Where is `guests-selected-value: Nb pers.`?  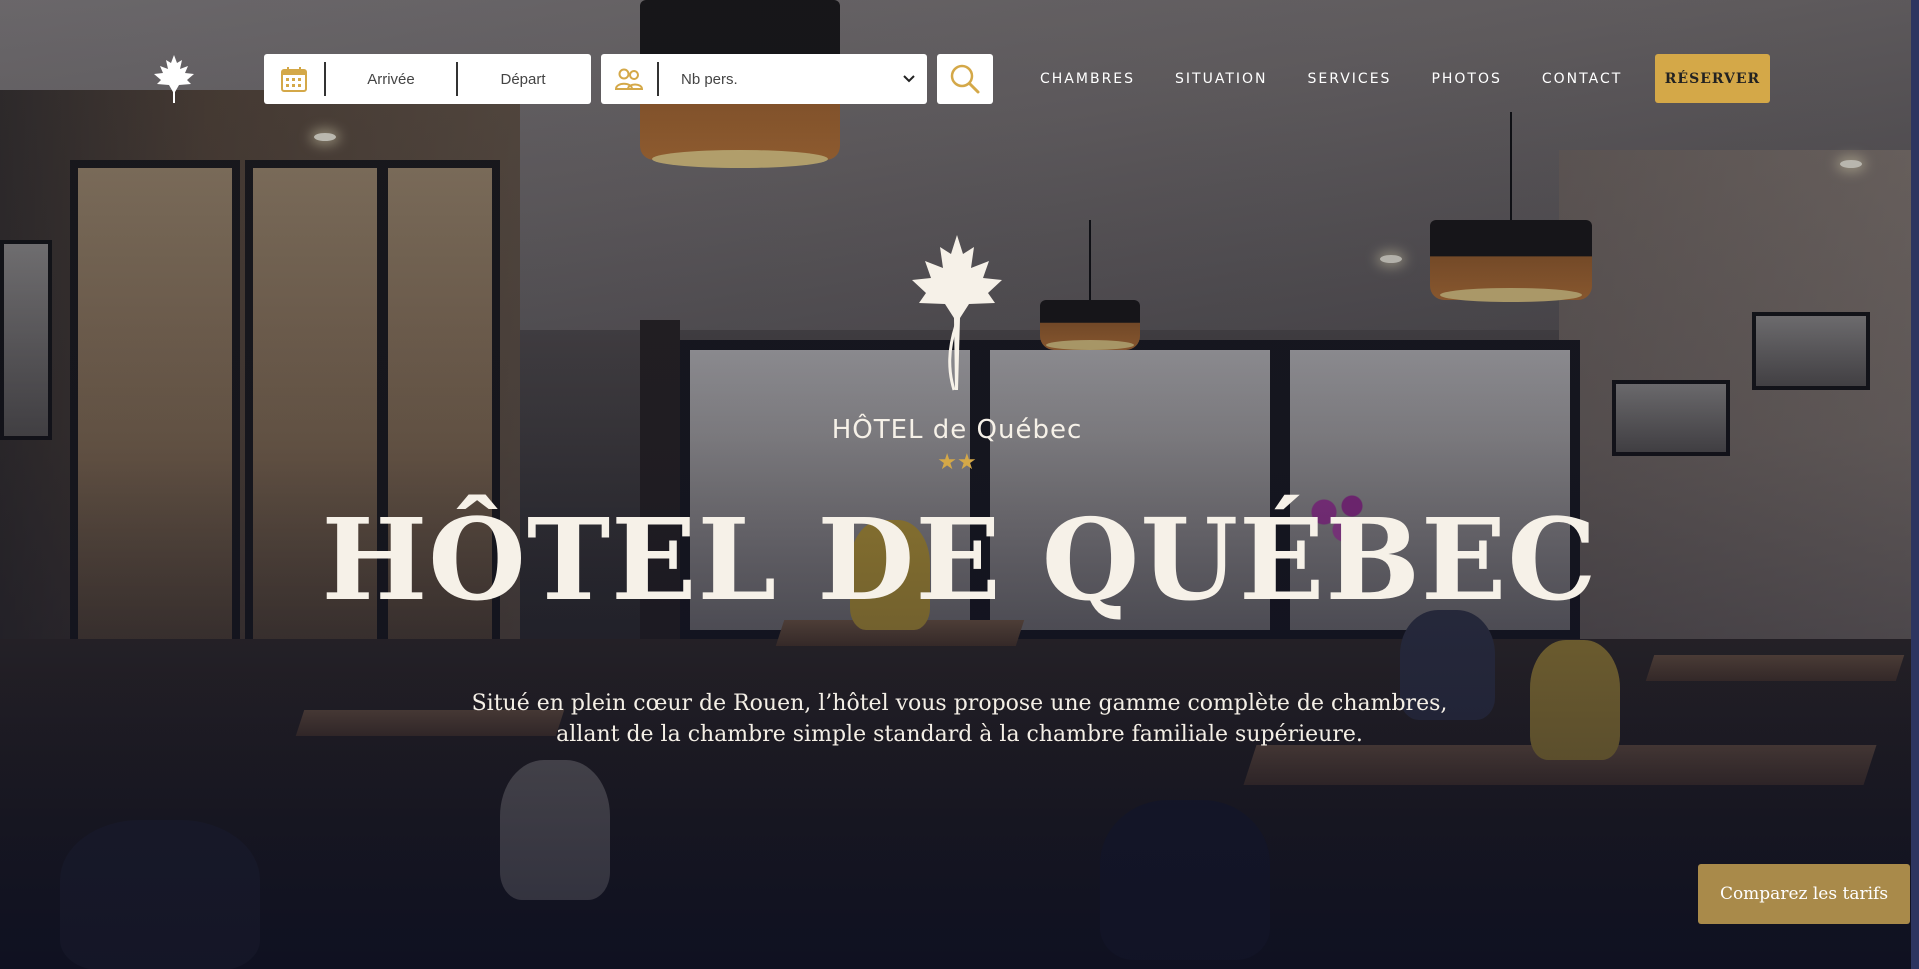 guests-selected-value: Nb pers. is located at coordinates (709, 79).